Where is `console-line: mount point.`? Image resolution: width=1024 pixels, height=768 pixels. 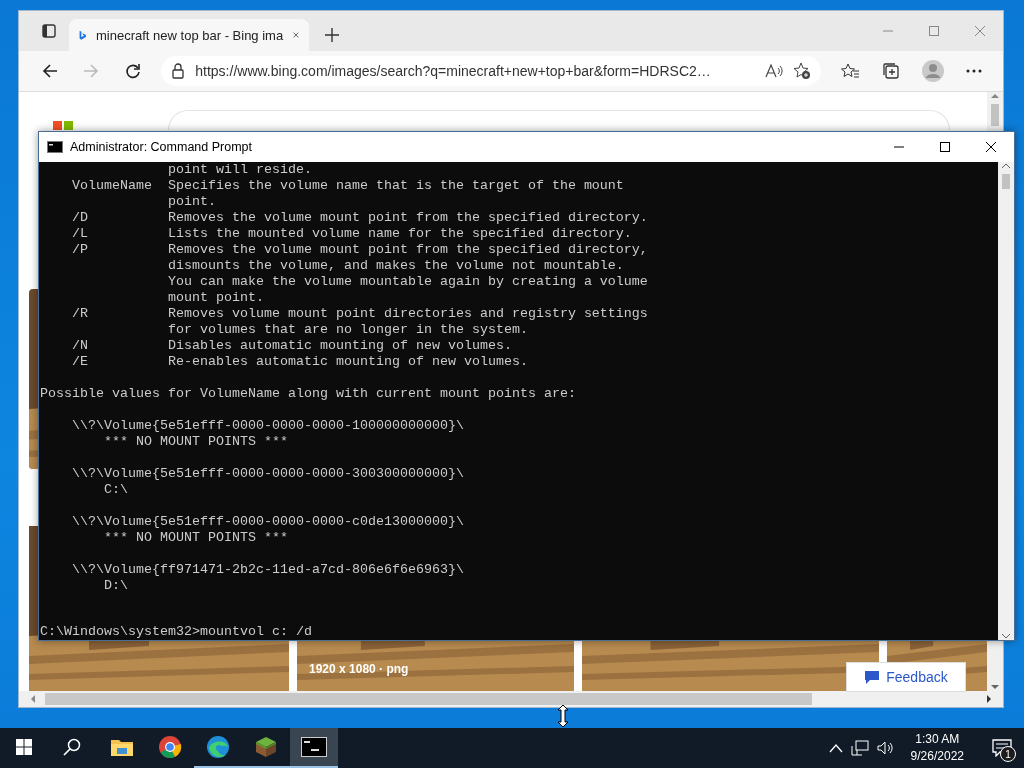 console-line: mount point. is located at coordinates (215, 298).